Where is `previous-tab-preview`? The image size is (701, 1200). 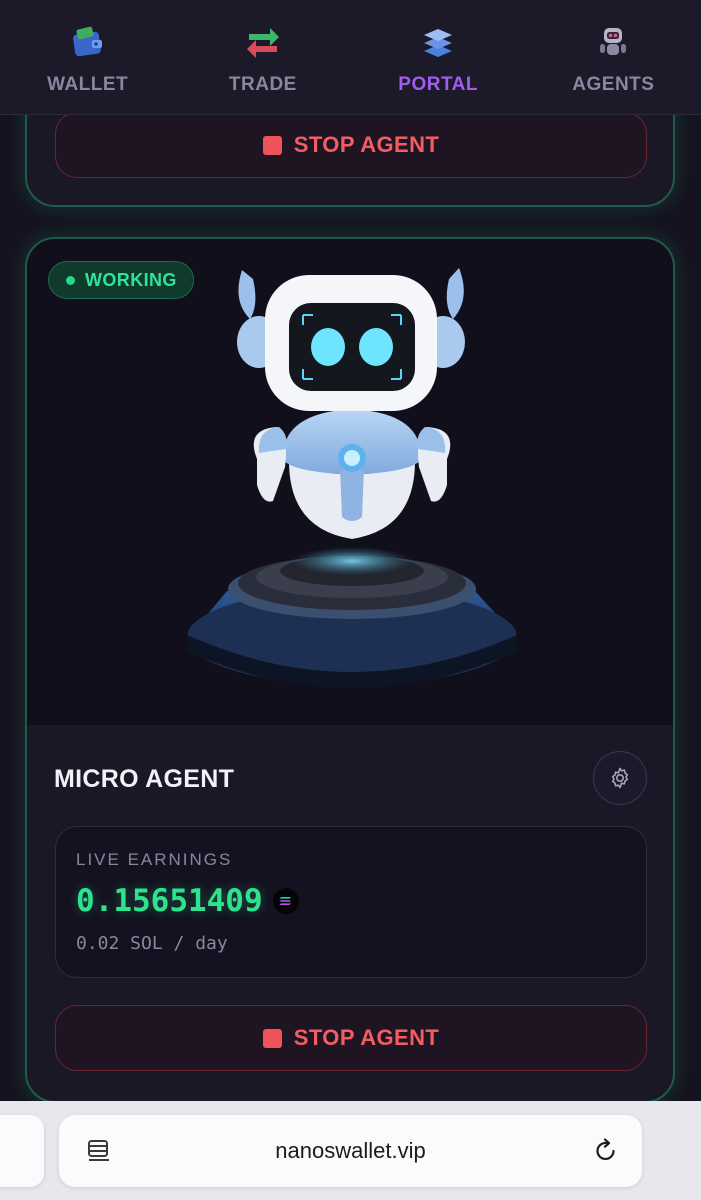 previous-tab-preview is located at coordinates (22, 1151).